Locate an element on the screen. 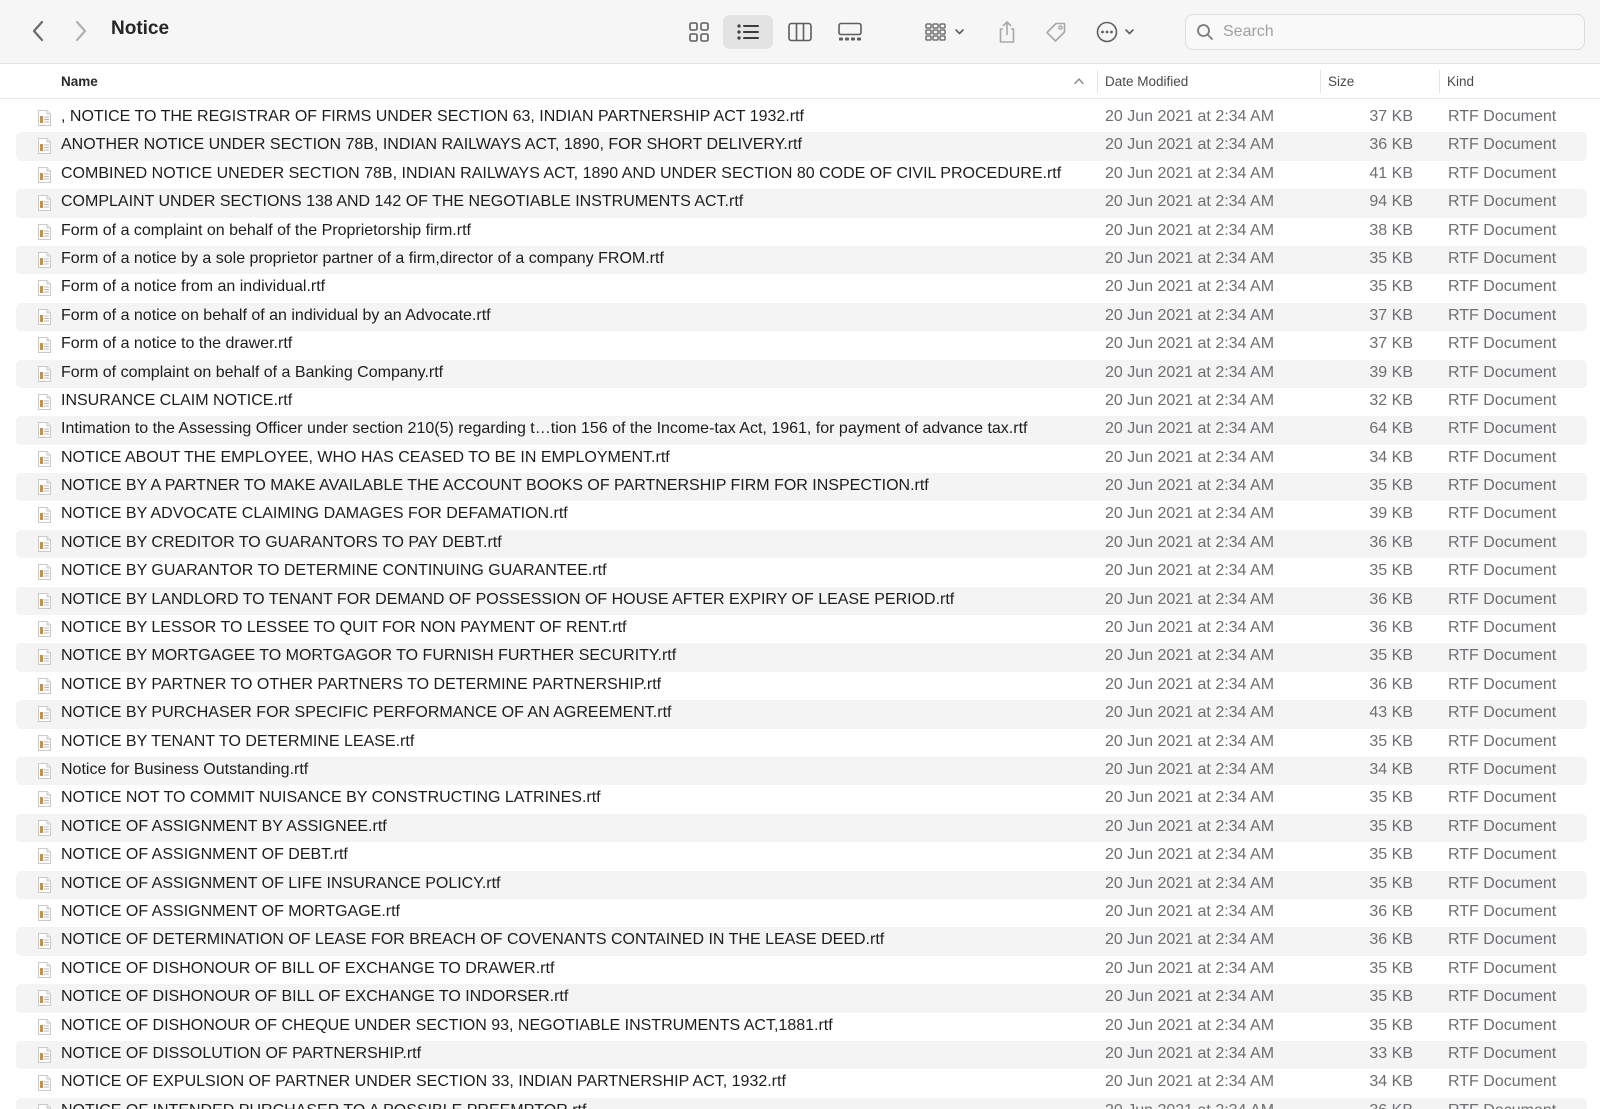 The image size is (1600, 1109). list-view-button is located at coordinates (748, 32).